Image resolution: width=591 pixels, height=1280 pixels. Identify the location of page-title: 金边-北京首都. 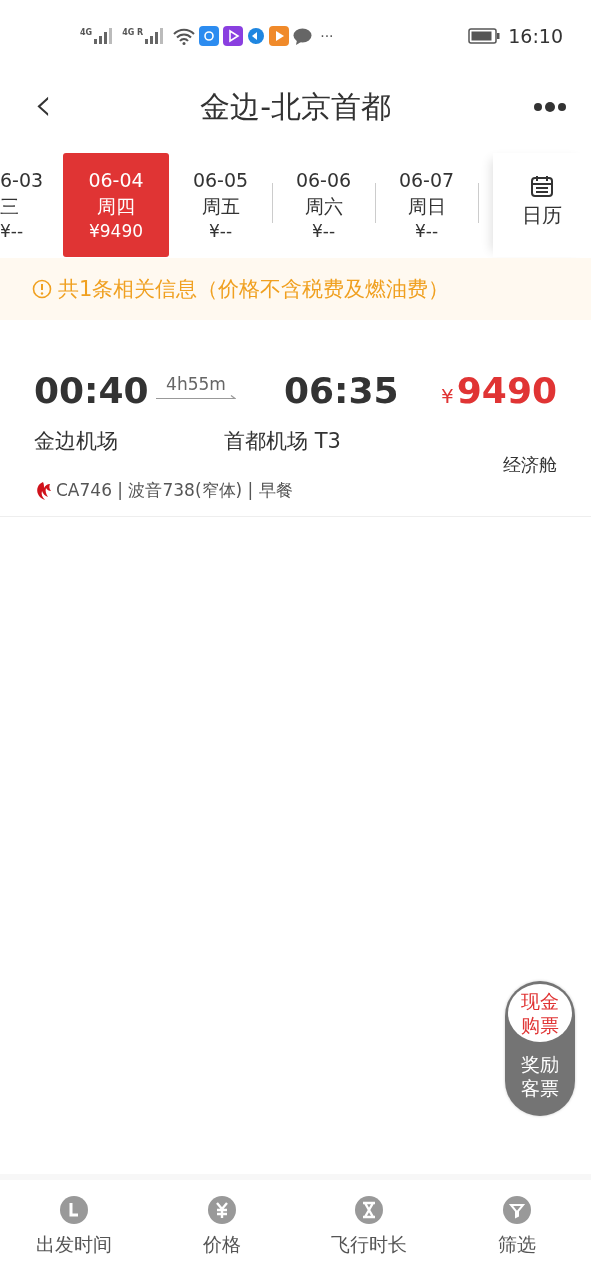
(296, 106).